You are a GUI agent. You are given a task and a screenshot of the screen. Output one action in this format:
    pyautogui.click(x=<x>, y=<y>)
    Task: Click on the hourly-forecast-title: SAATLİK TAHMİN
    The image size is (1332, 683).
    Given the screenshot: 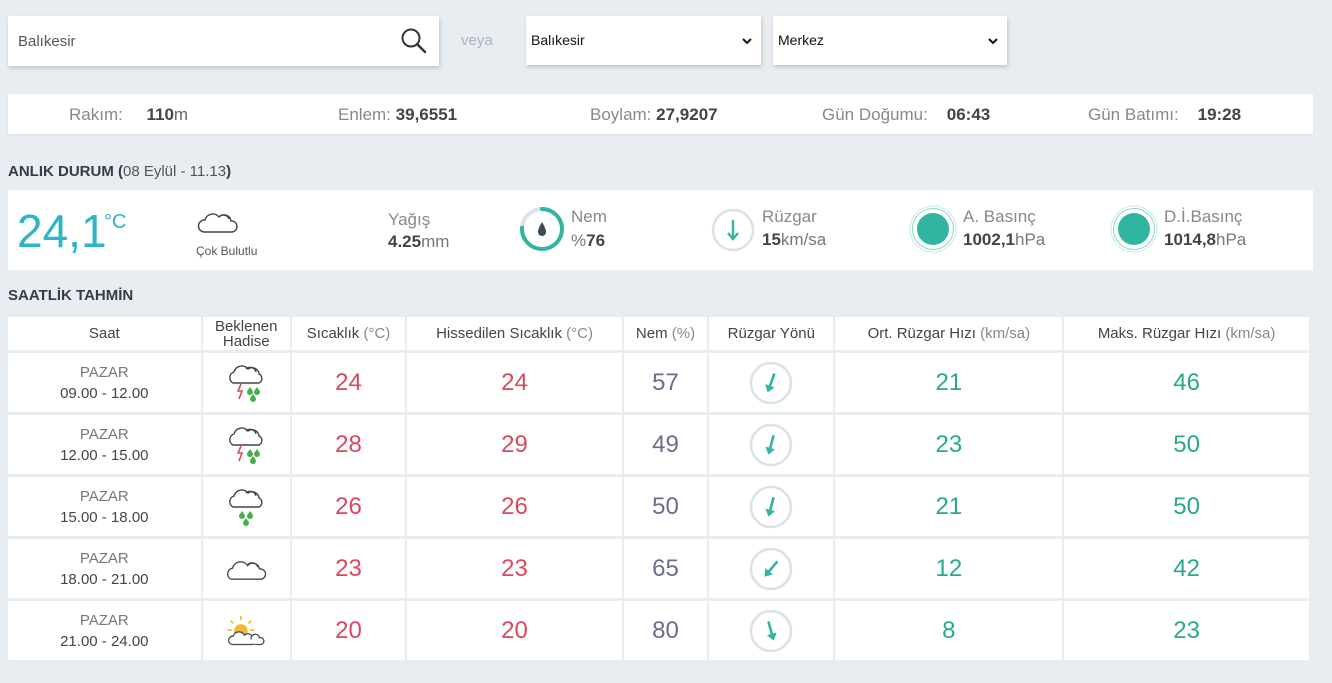 What is the action you would take?
    pyautogui.click(x=71, y=295)
    